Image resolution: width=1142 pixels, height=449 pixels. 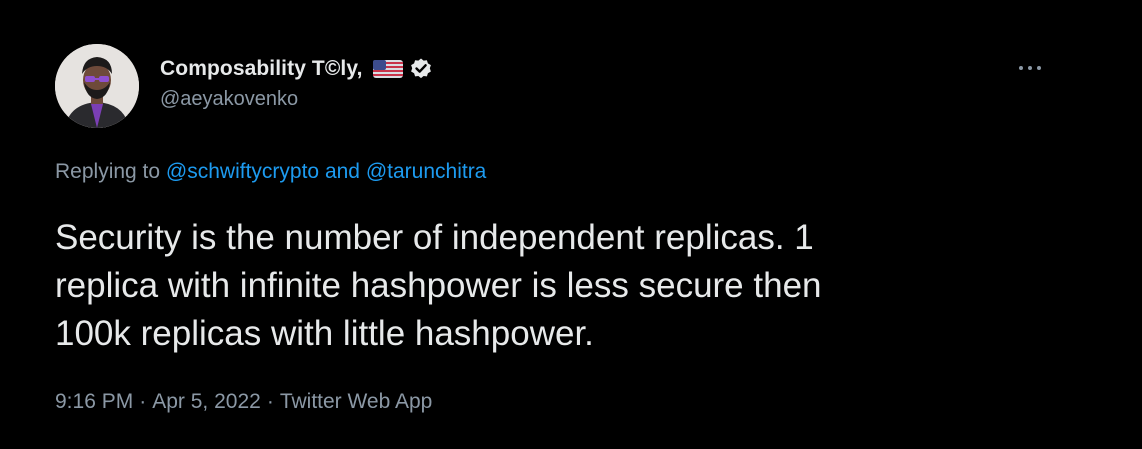 What do you see at coordinates (261, 69) in the screenshot?
I see `display-name: Composability T©ly,` at bounding box center [261, 69].